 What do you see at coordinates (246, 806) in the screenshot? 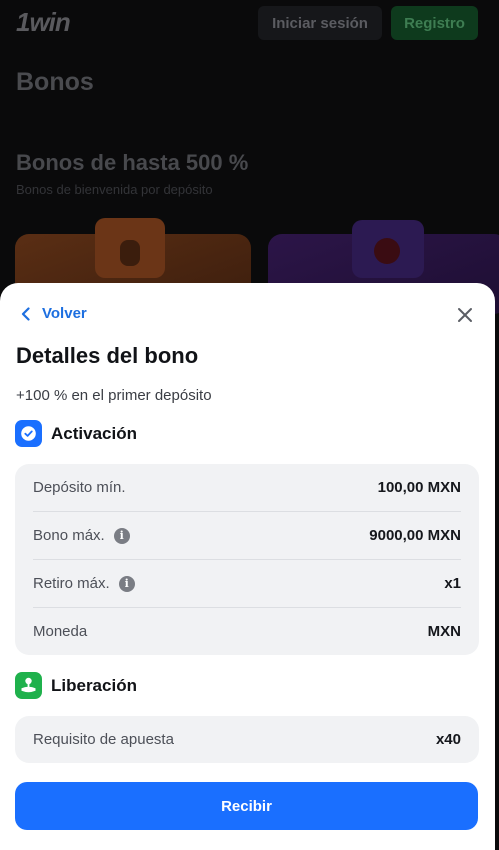
I see `receive-button: Recibir` at bounding box center [246, 806].